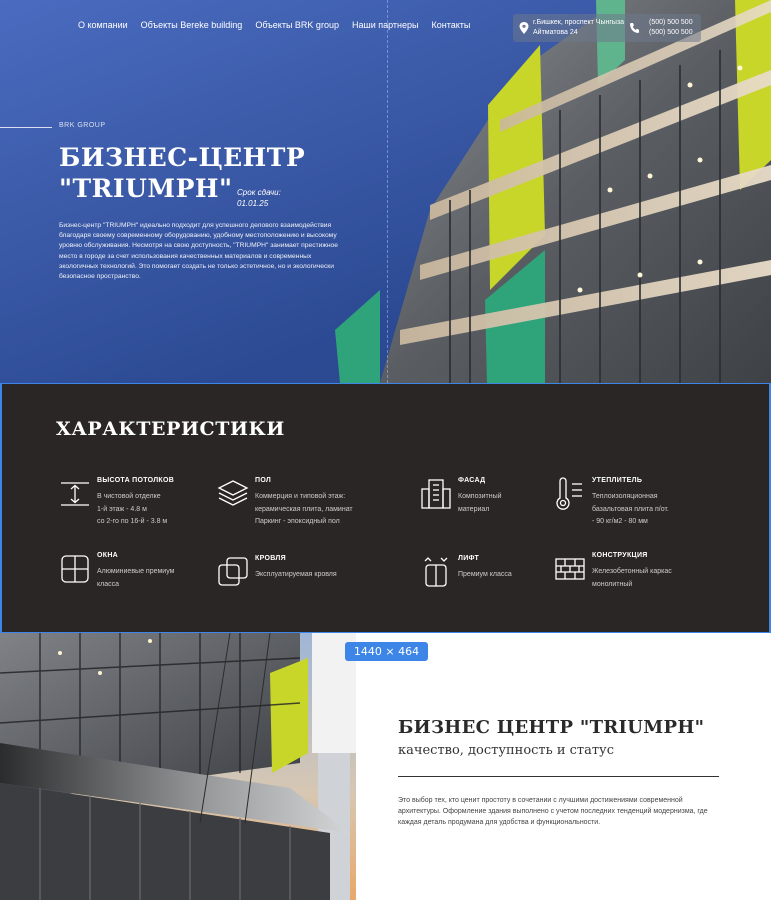 Image resolution: width=771 pixels, height=900 pixels. Describe the element at coordinates (551, 727) in the screenshot. I see `about-title: БИЗНЕС ЦЕНТР "TRIUMPH"` at that location.